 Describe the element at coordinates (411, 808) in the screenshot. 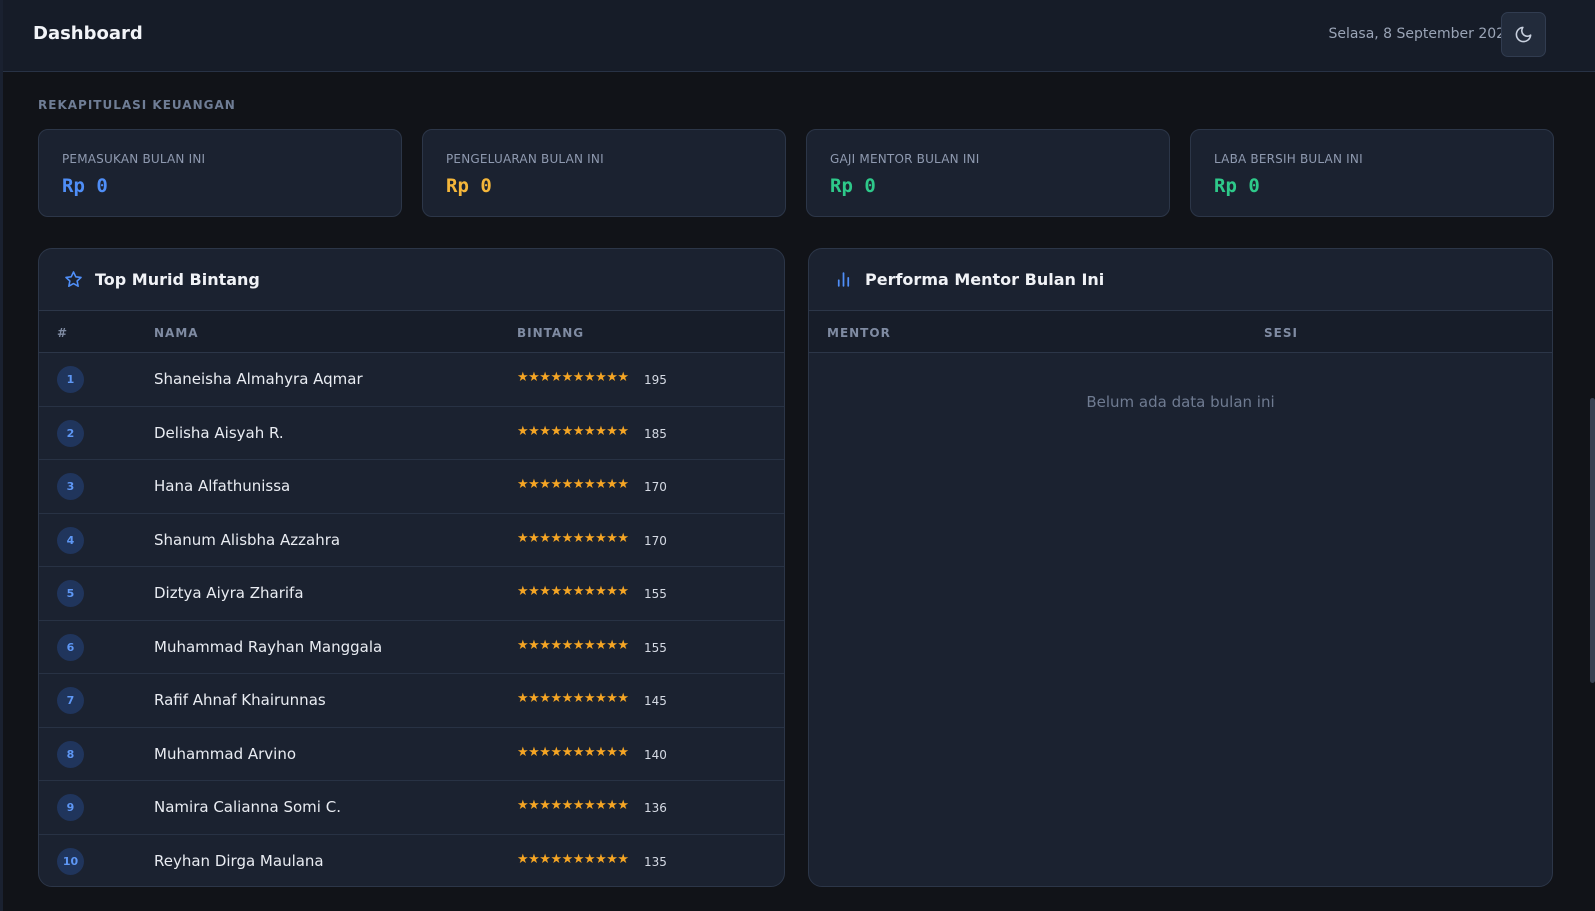

I see `table-row: 9 Namira Calianna Somi C. ★★★★★★★★★★ 136` at that location.